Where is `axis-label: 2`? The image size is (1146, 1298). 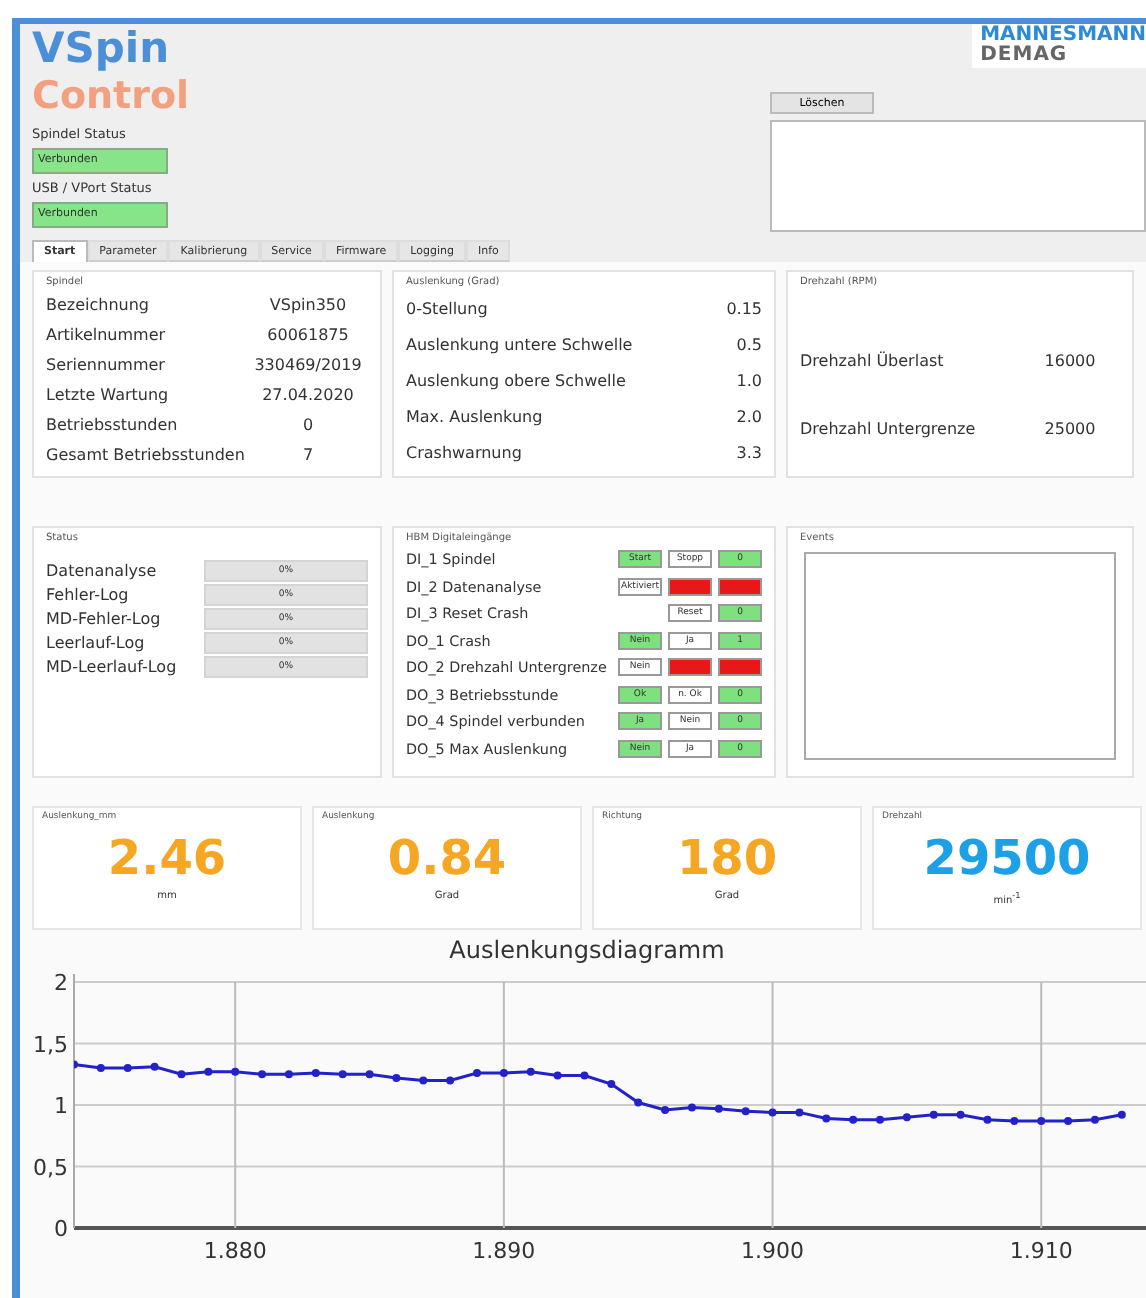 axis-label: 2 is located at coordinates (61, 983).